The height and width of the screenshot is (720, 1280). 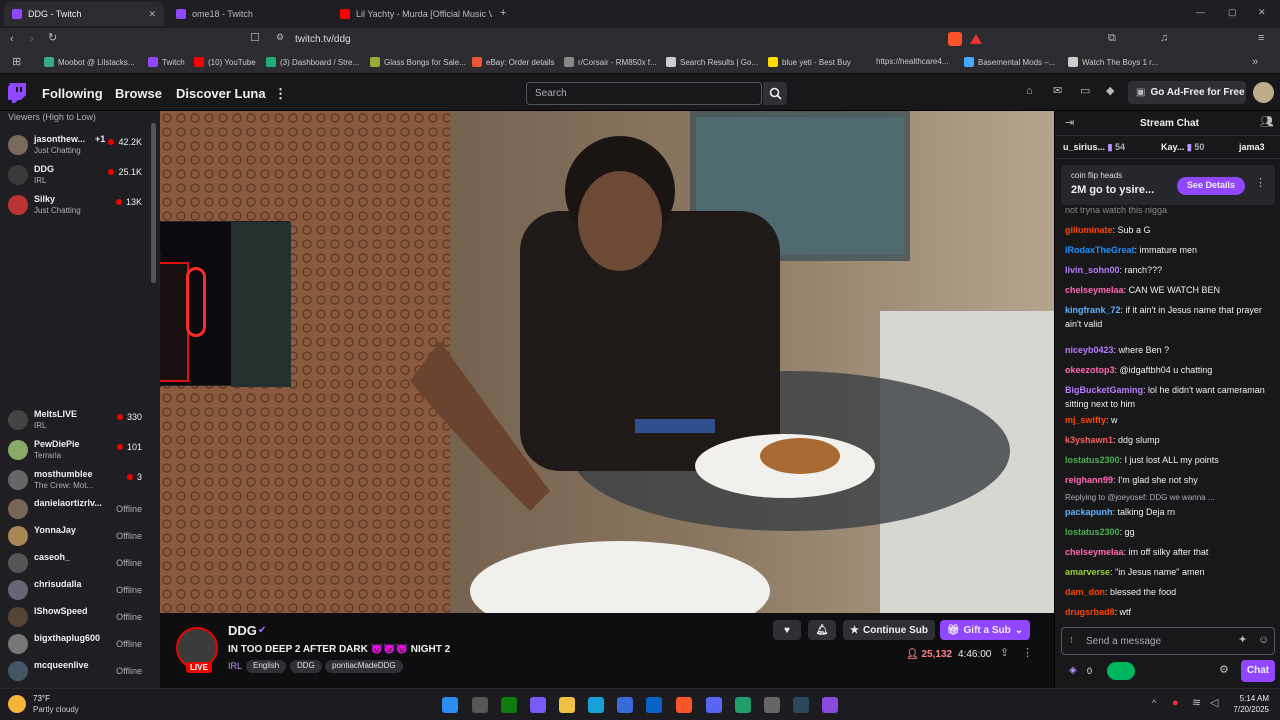 I want to click on chat-username: IRodaxTheGreat, so click(x=1100, y=250).